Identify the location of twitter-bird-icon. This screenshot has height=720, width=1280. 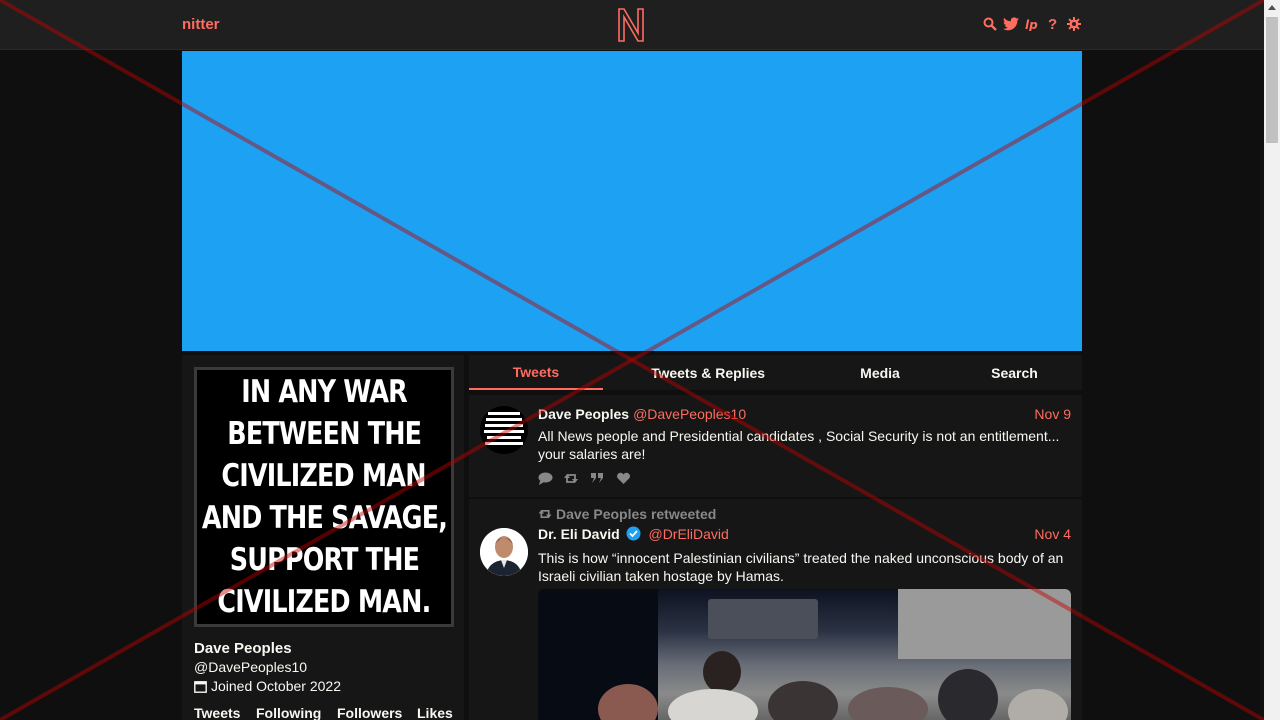
(1011, 24).